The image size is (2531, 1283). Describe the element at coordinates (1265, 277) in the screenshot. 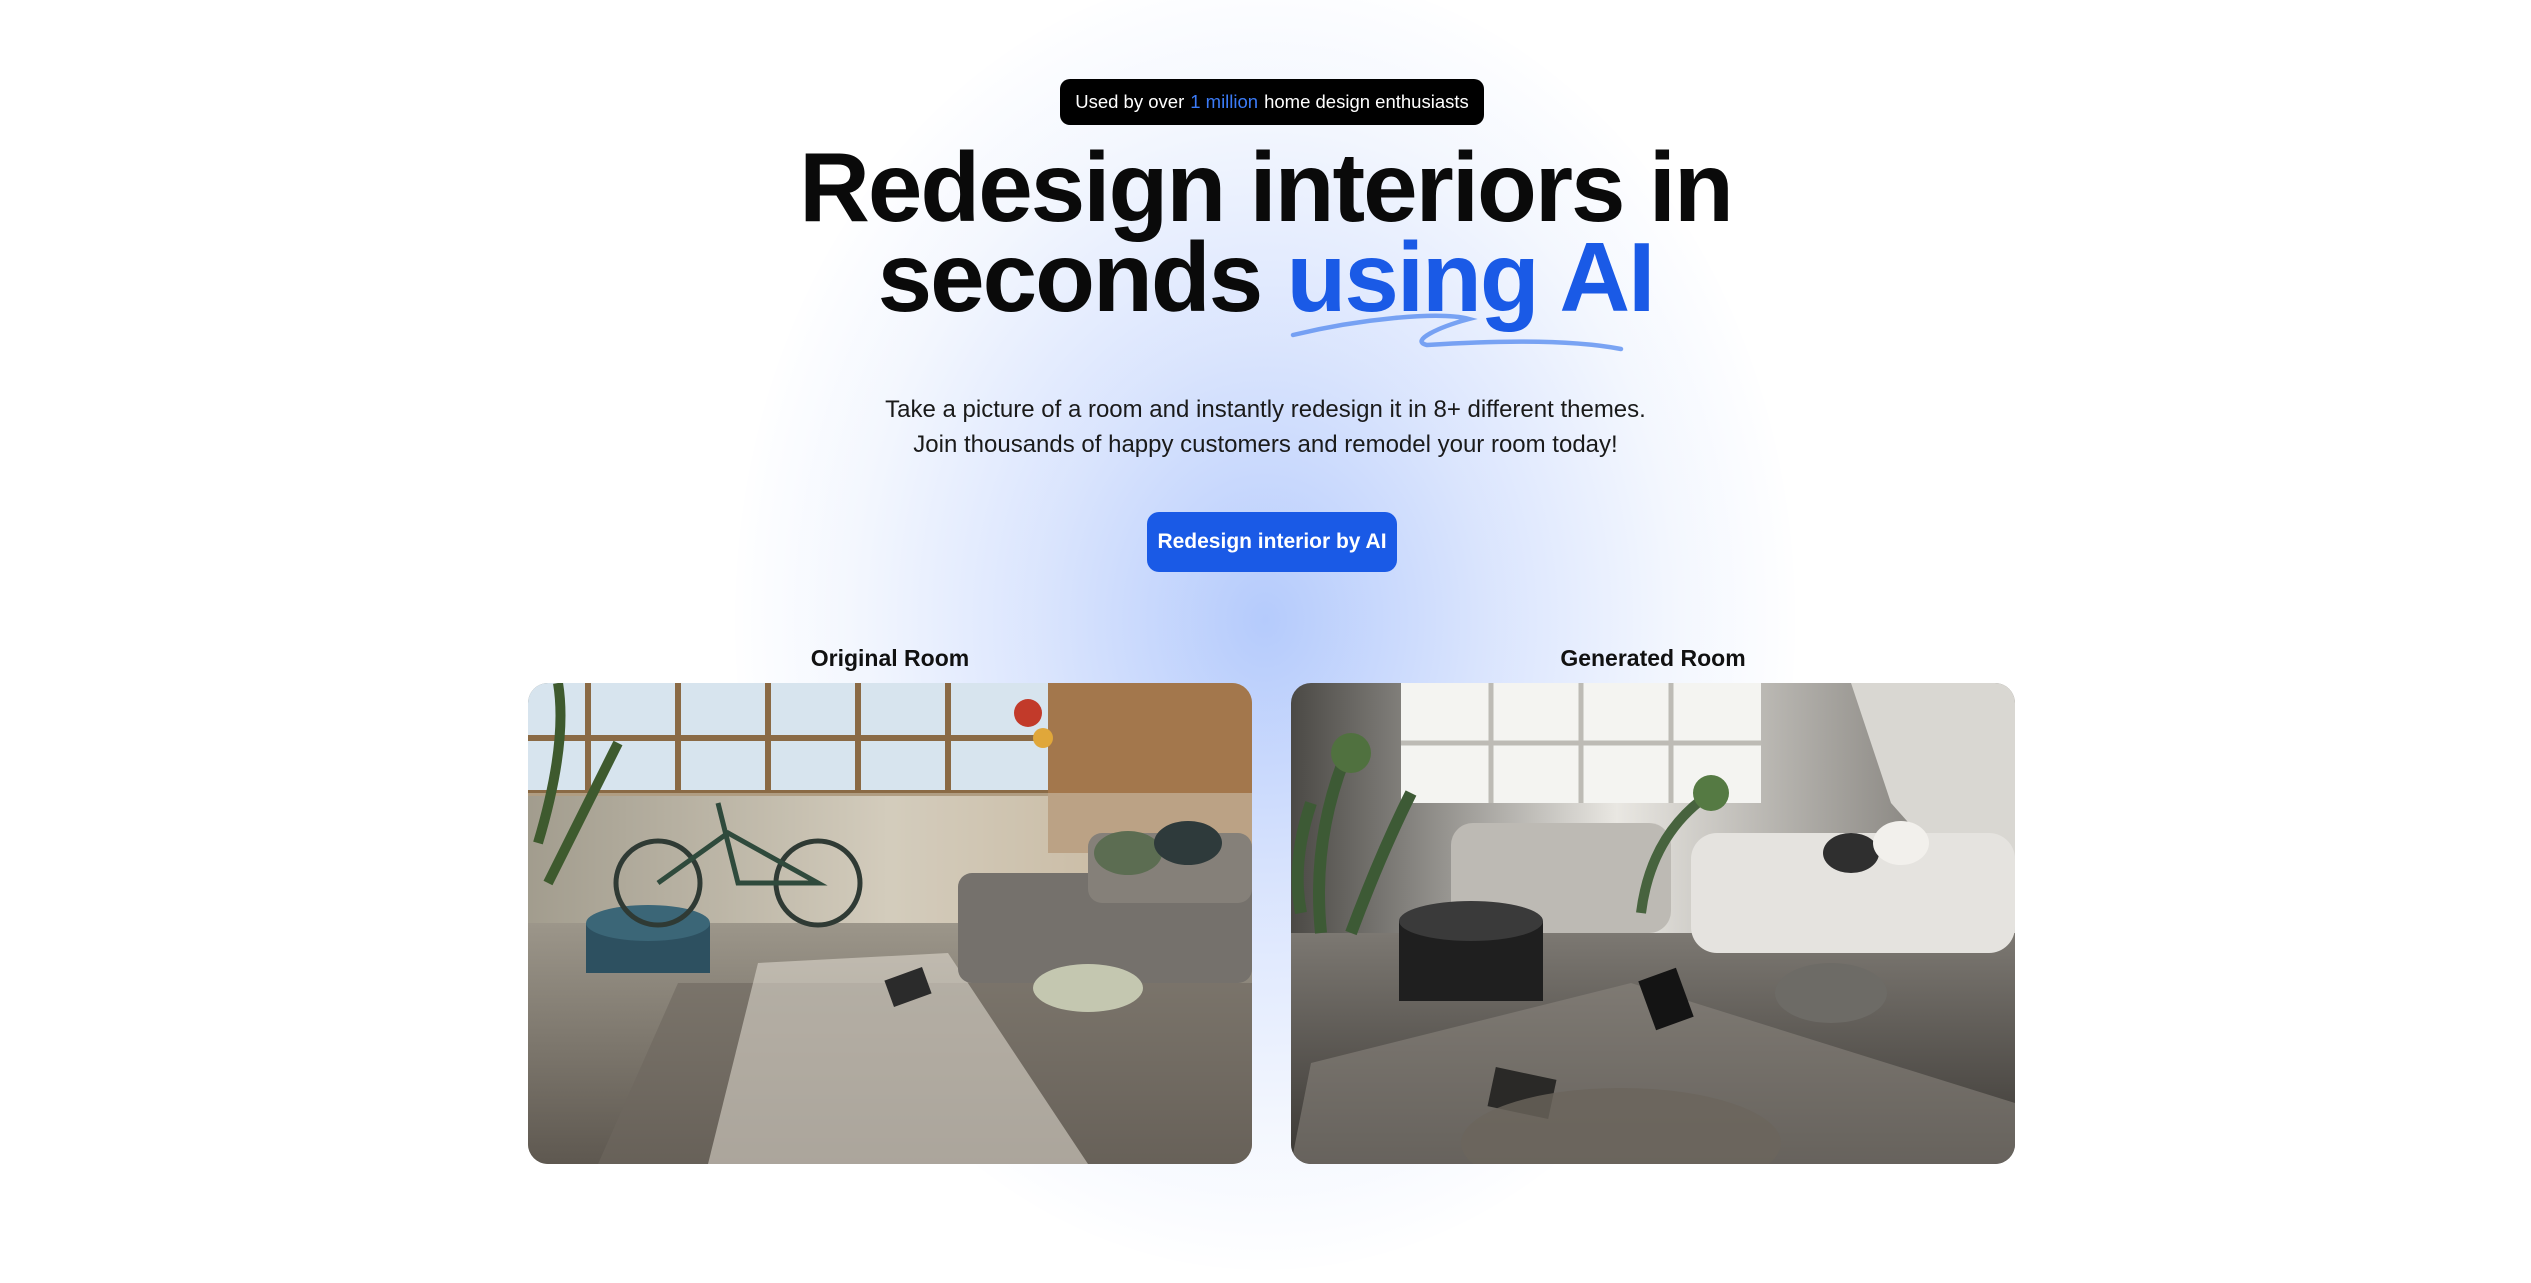

I see `headline-line-2: seconds using AI` at that location.